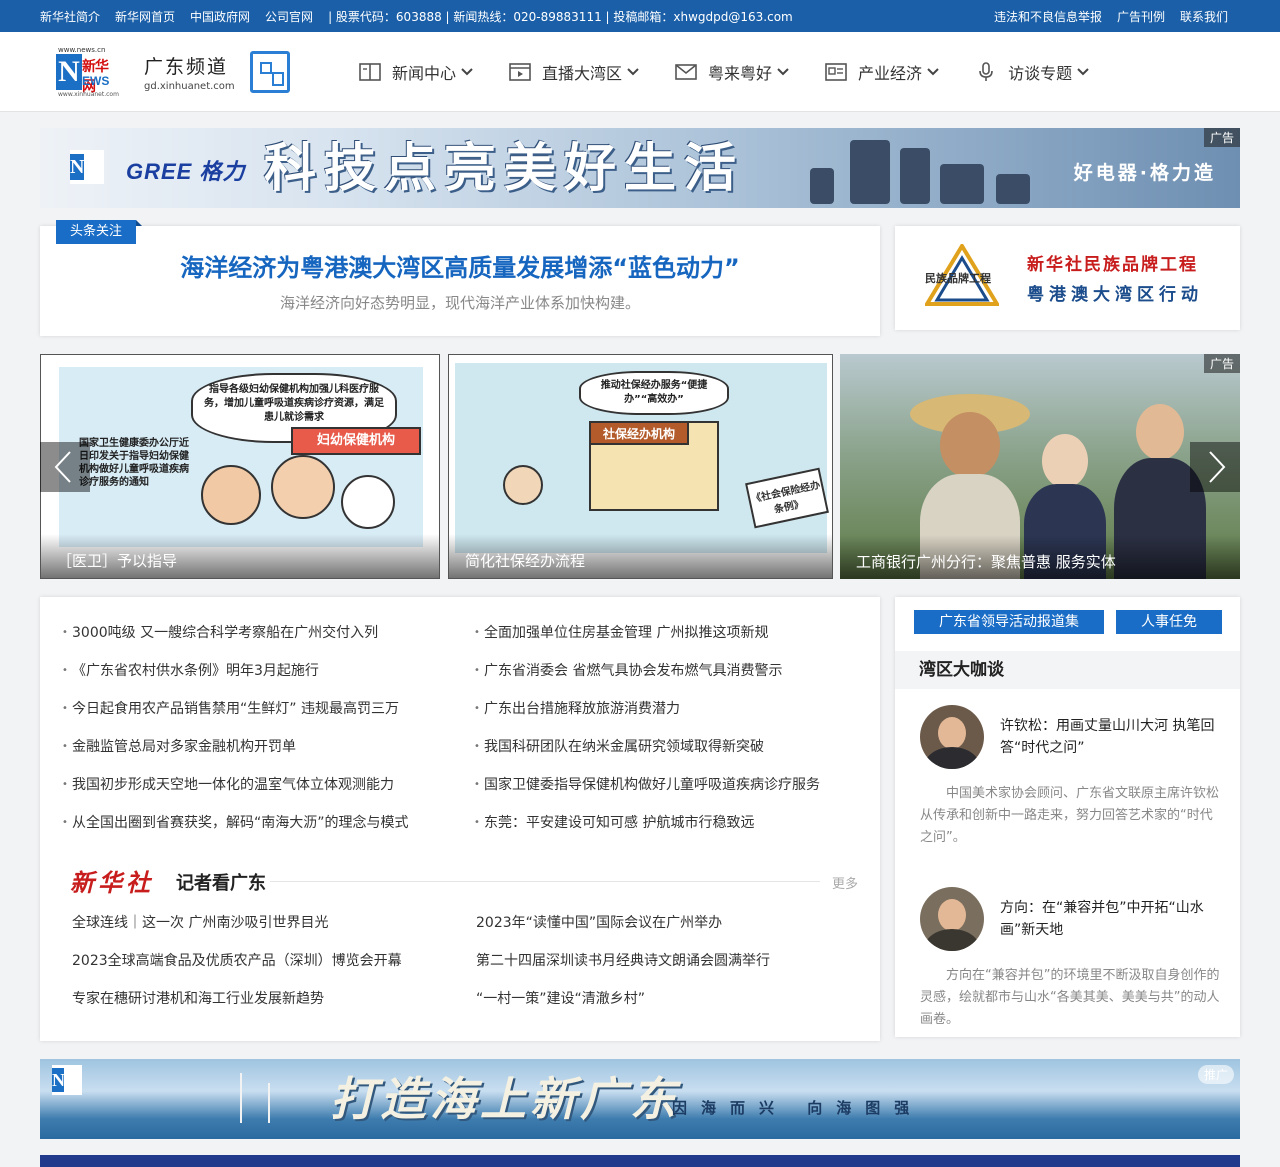  What do you see at coordinates (1144, 173) in the screenshot?
I see `ad-slogan-right: 好电器·格力造` at bounding box center [1144, 173].